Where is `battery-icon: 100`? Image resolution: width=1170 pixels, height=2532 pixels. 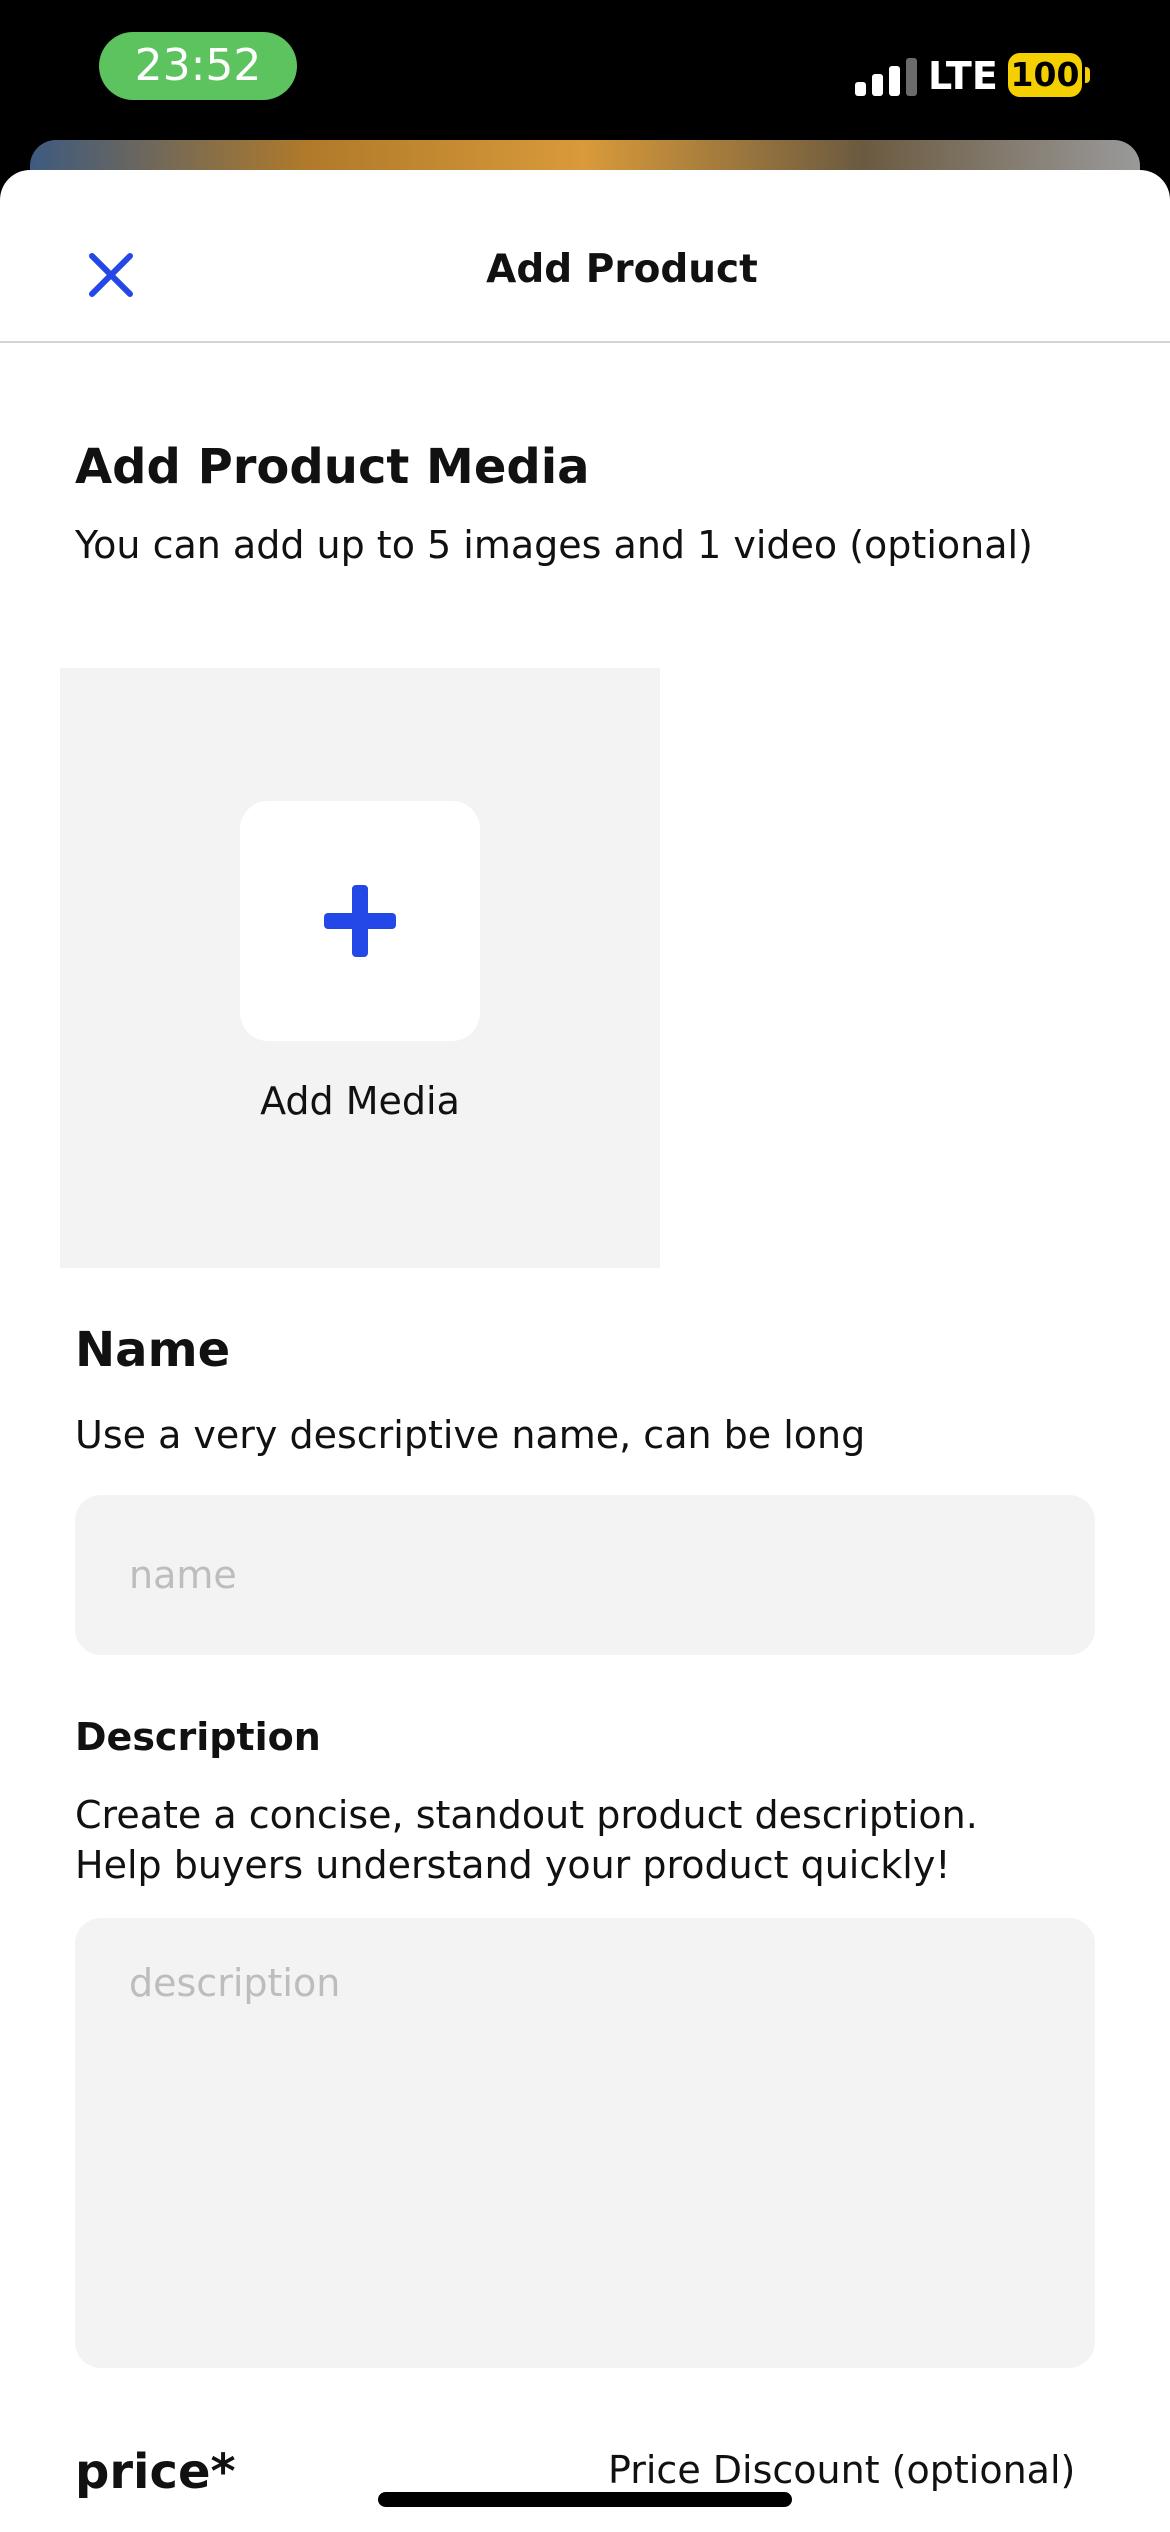 battery-icon: 100 is located at coordinates (1045, 75).